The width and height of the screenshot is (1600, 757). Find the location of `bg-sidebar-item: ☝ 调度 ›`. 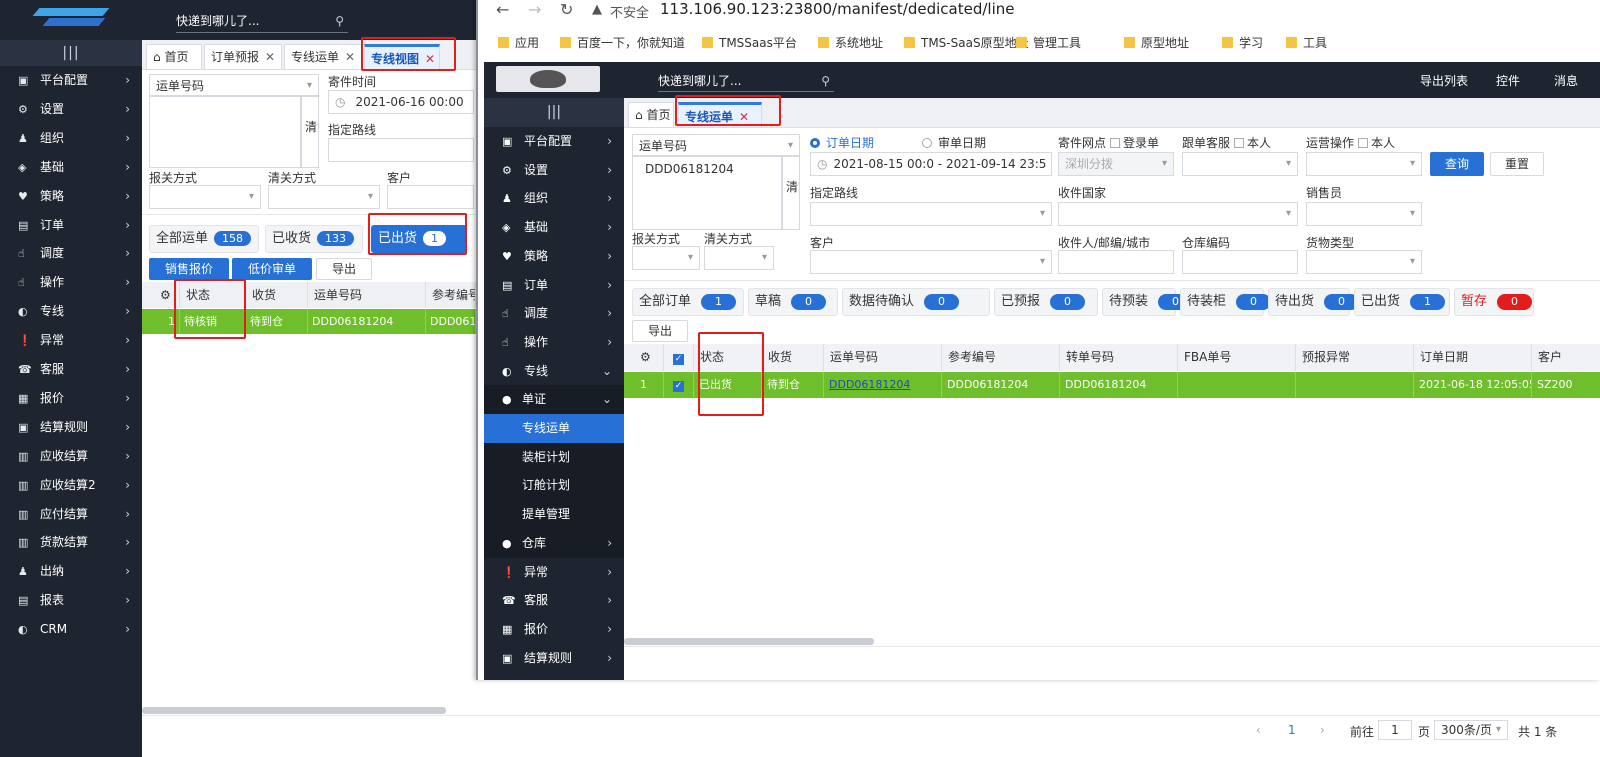

bg-sidebar-item: ☝ 调度 › is located at coordinates (71, 253).